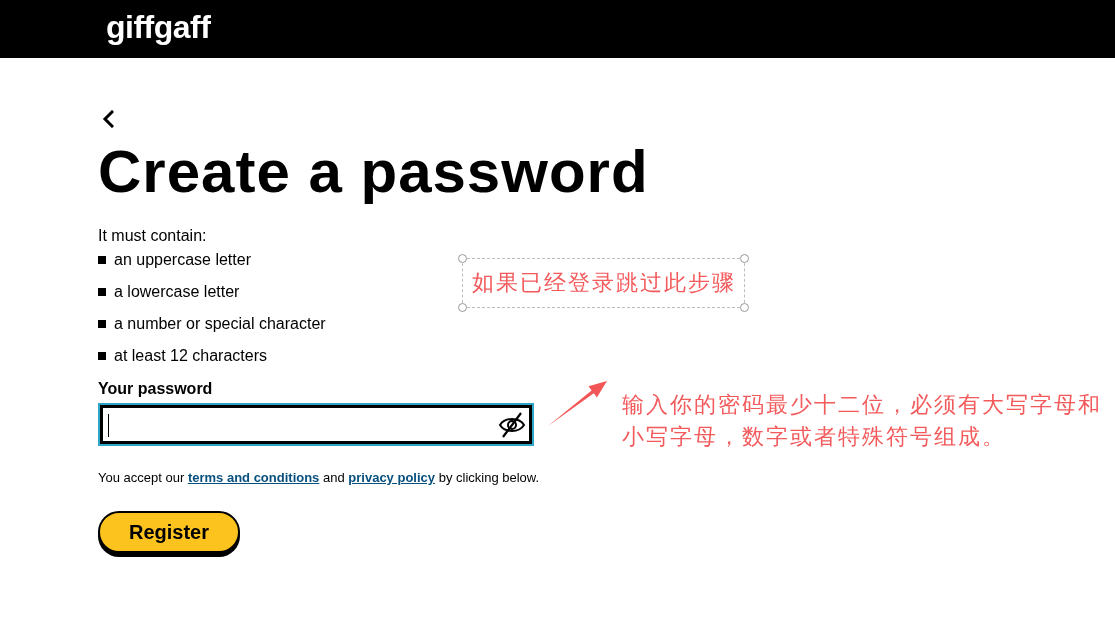 This screenshot has width=1115, height=633. I want to click on requirement-text: at least 12 characters, so click(190, 356).